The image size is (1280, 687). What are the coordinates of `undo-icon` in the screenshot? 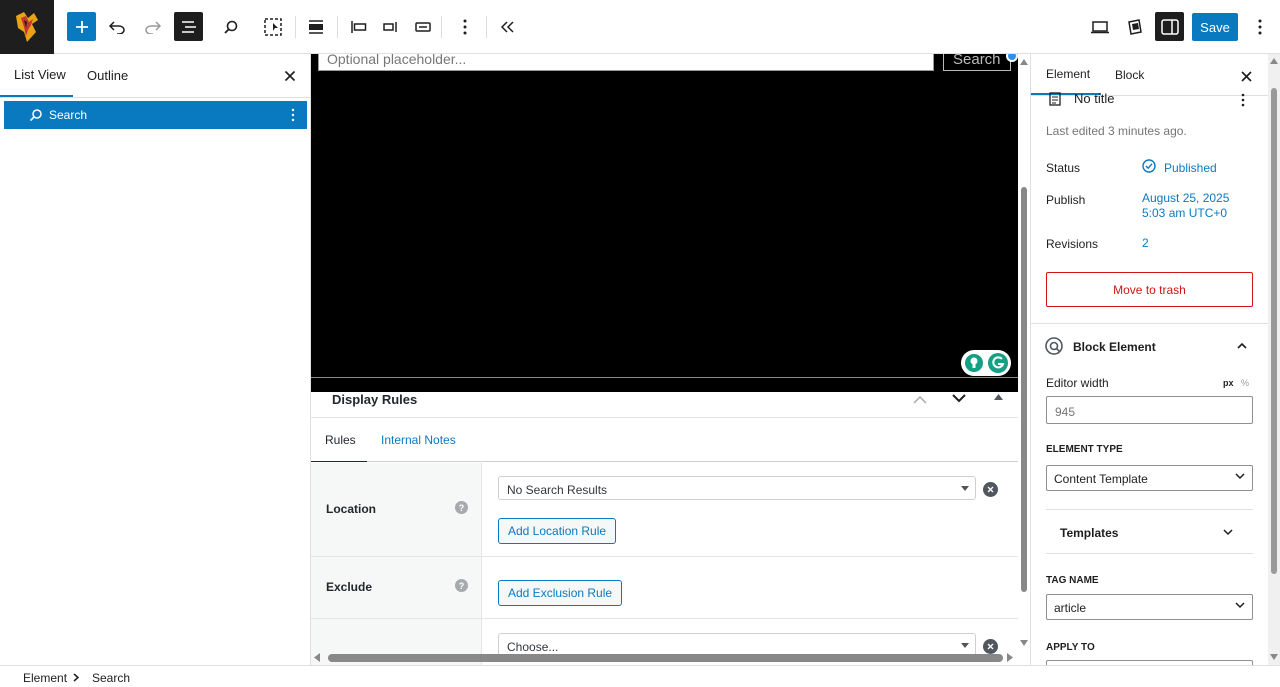 It's located at (116, 27).